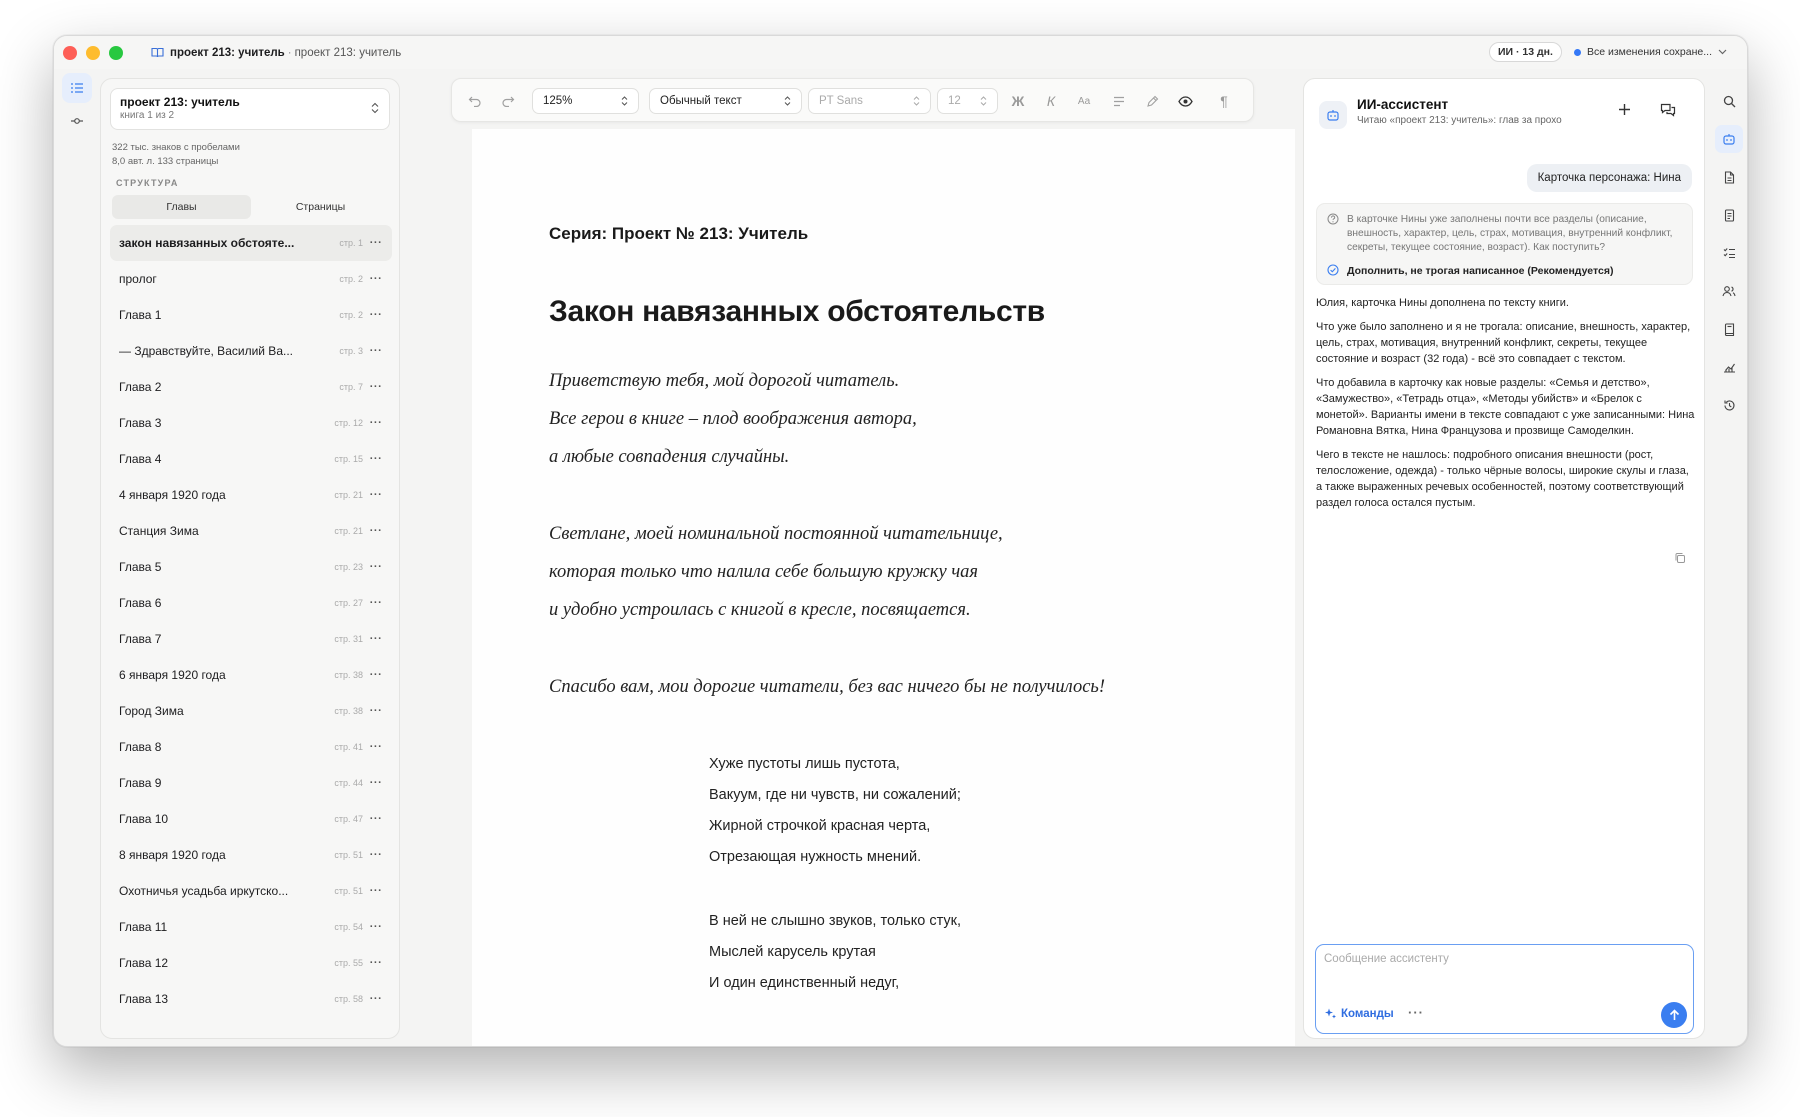 The height and width of the screenshot is (1117, 1800). What do you see at coordinates (251, 351) in the screenshot?
I see `chapter-item: — Здравствуйте, Василий Ва... стр. 3 ···` at bounding box center [251, 351].